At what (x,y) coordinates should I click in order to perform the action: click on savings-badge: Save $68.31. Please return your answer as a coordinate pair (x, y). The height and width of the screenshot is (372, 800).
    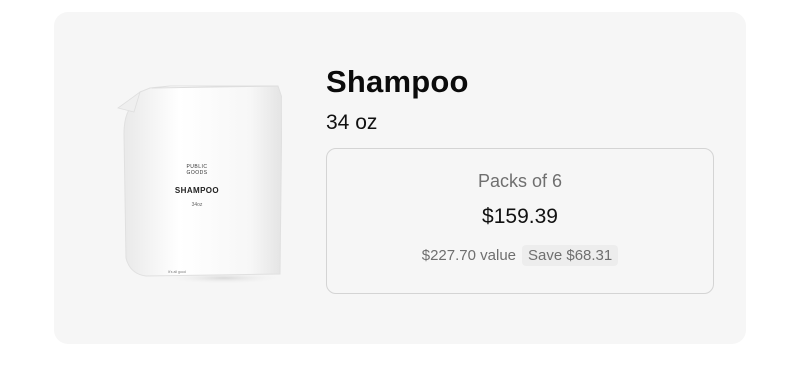
    Looking at the image, I should click on (570, 255).